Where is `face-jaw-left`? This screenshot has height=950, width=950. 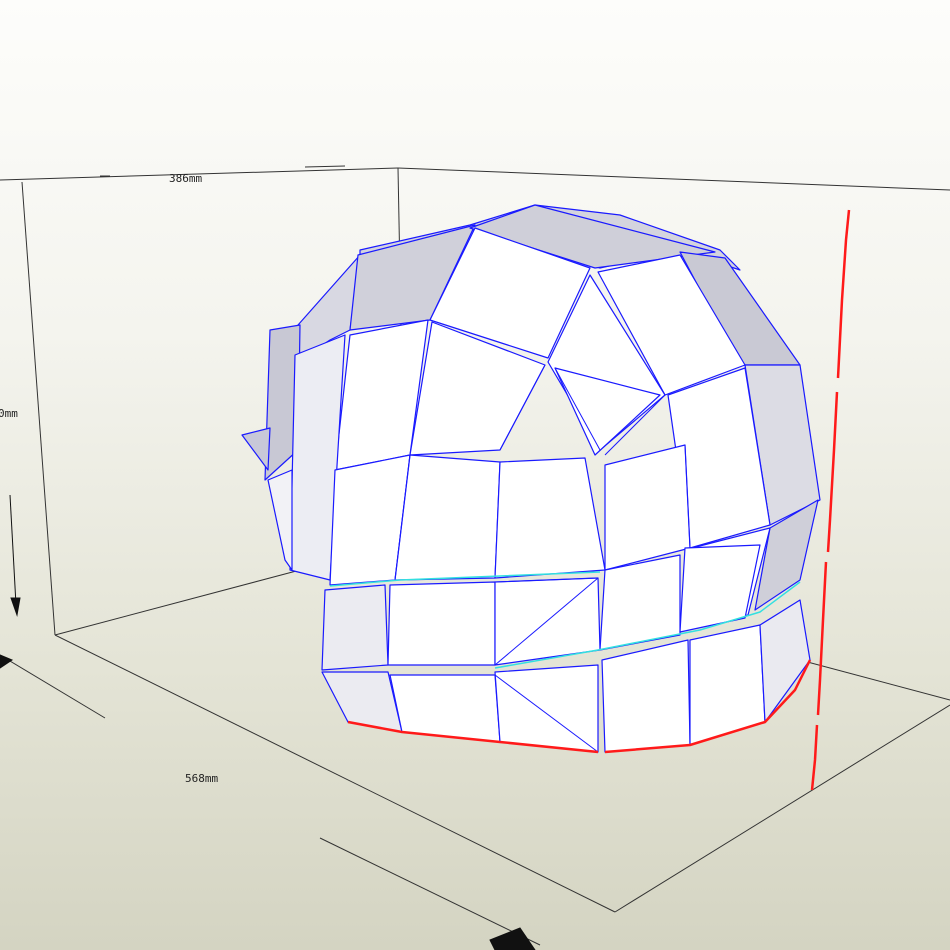
face-jaw-left is located at coordinates (362, 702).